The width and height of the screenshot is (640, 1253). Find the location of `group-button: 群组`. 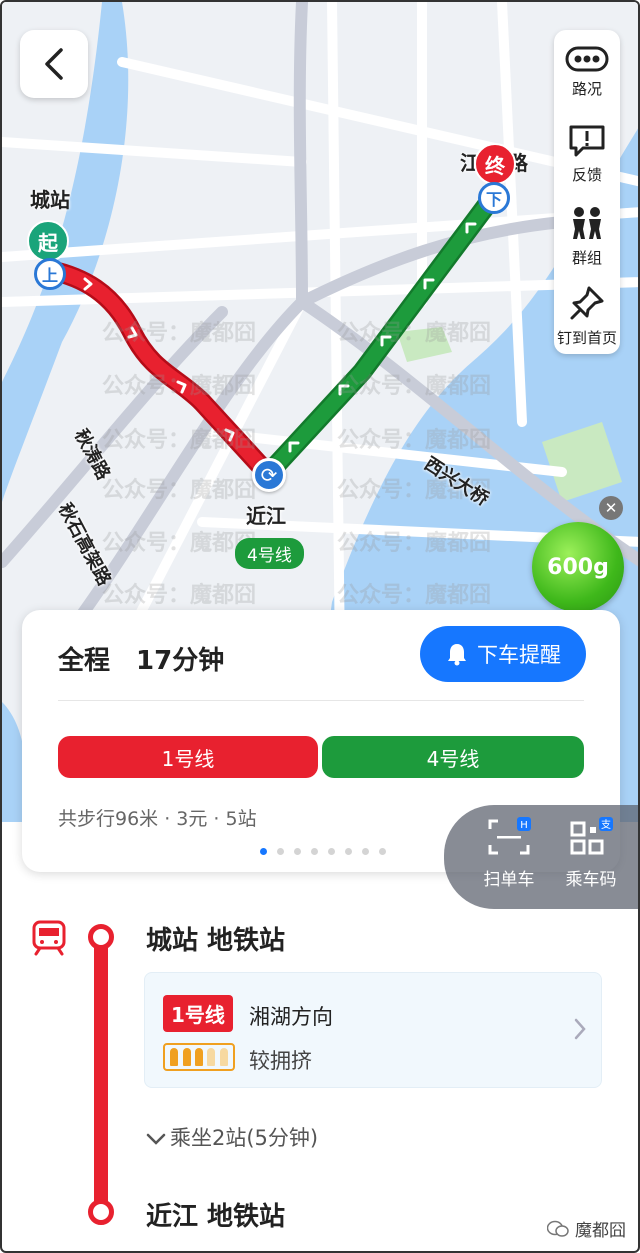

group-button: 群组 is located at coordinates (587, 236).